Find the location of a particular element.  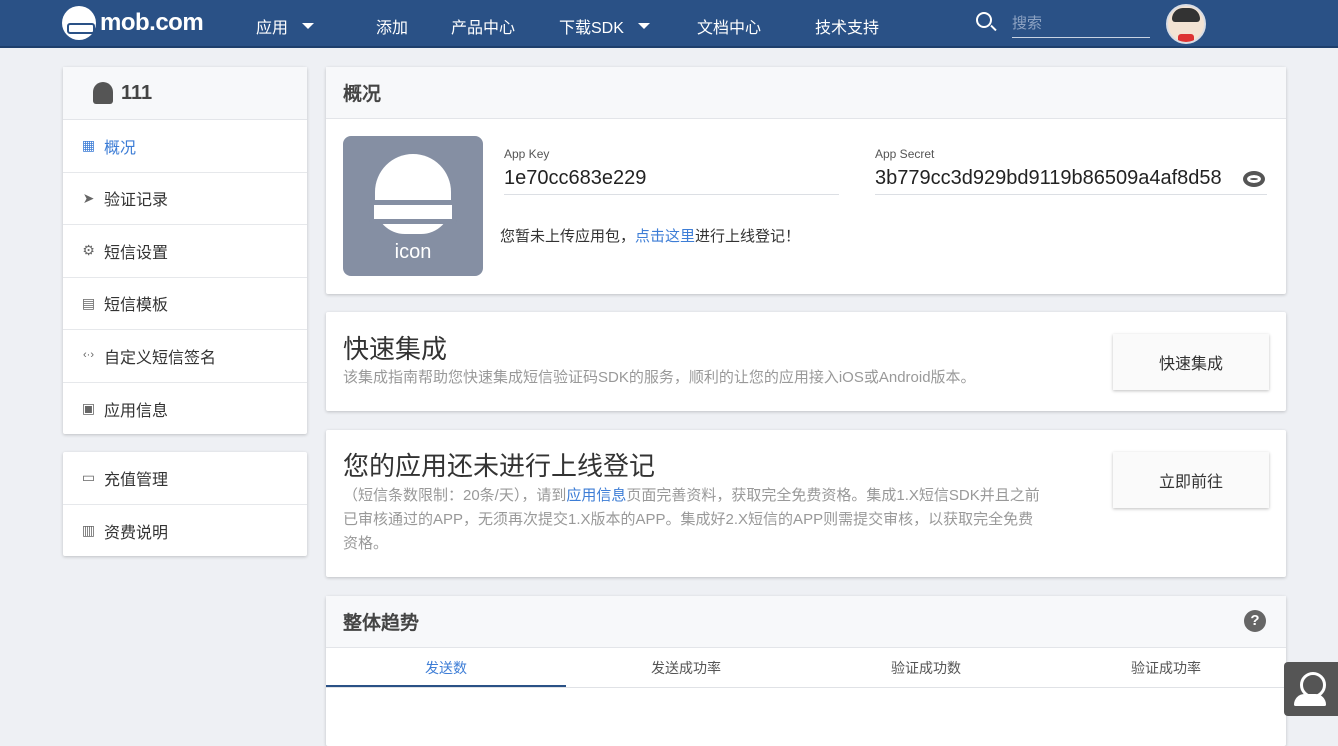

android-icon is located at coordinates (103, 93).